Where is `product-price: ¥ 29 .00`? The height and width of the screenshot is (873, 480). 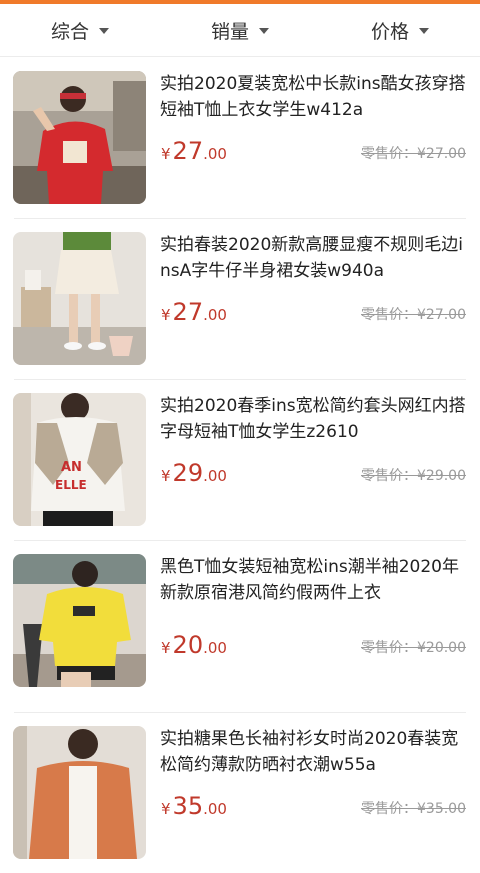
product-price: ¥ 29 .00 is located at coordinates (194, 473).